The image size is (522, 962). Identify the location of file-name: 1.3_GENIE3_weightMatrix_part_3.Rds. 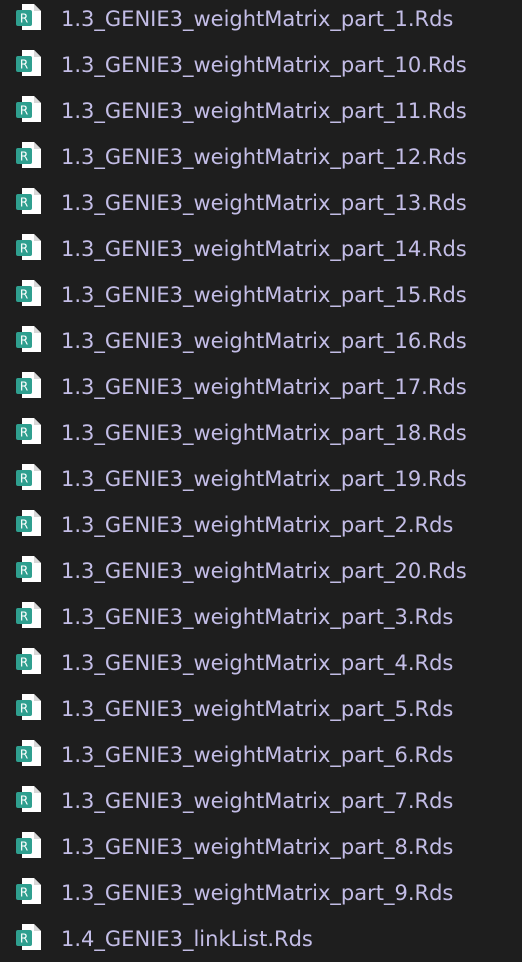
(257, 617).